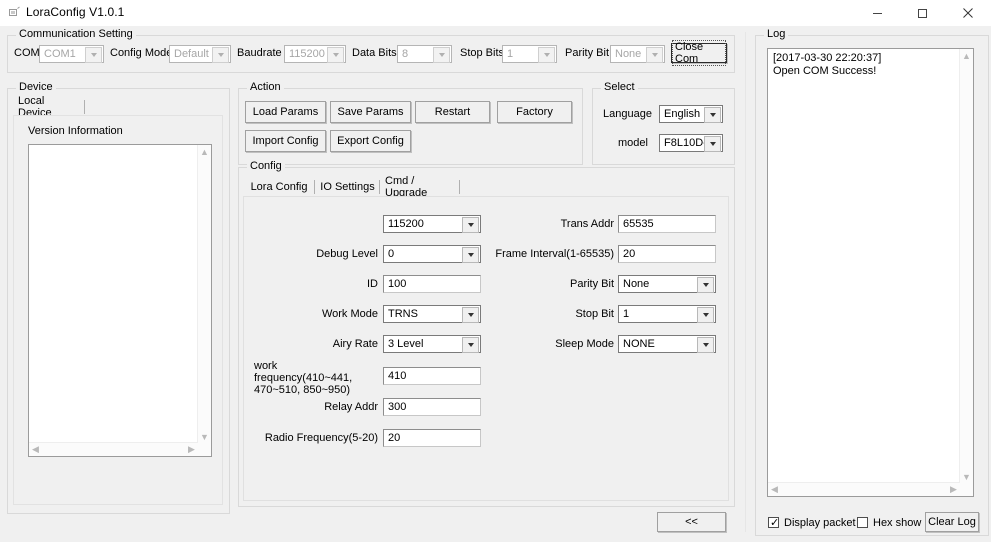 This screenshot has height=542, width=991. I want to click on check-icon: ✓, so click(775, 522).